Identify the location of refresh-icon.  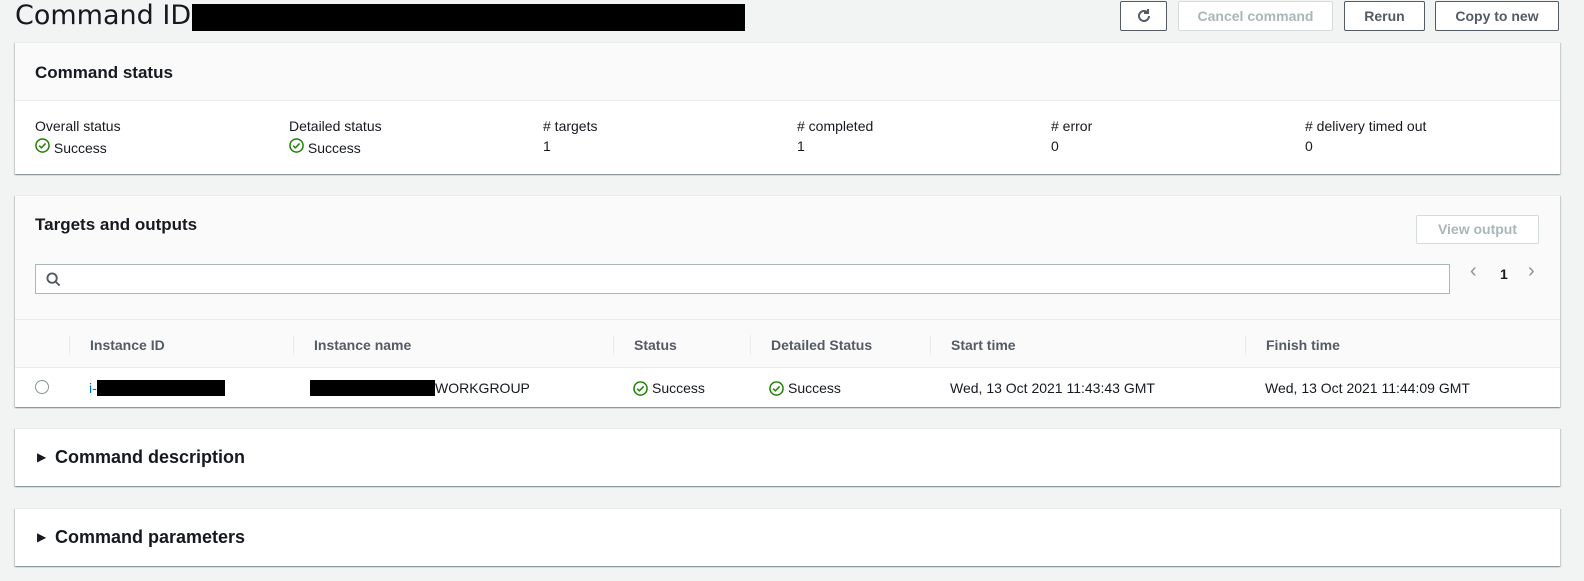
(1143, 15).